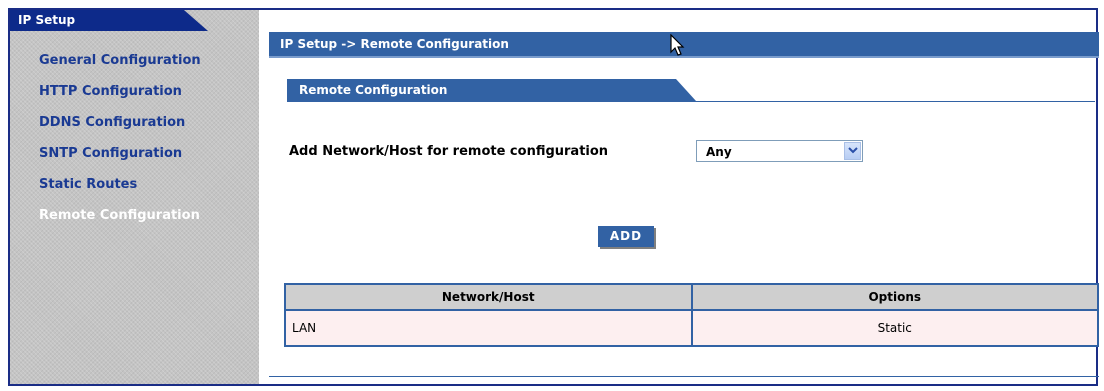 The image size is (1104, 391). I want to click on section-title: Remote Configuration, so click(373, 90).